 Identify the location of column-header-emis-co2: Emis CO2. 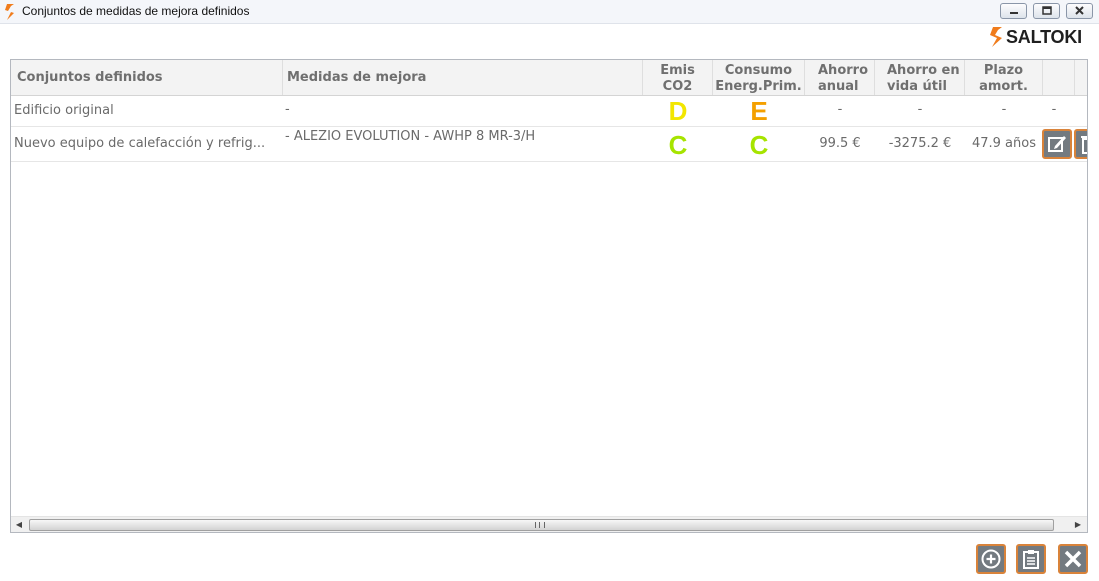
(678, 77).